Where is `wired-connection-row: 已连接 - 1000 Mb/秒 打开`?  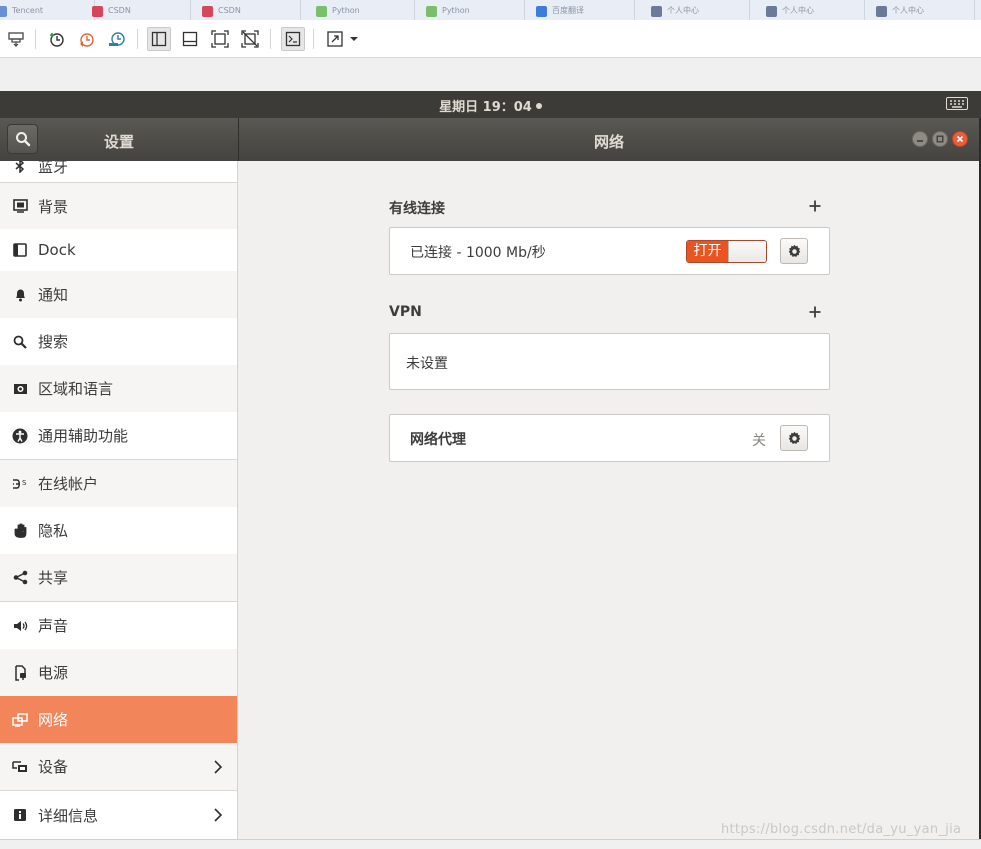 wired-connection-row: 已连接 - 1000 Mb/秒 打开 is located at coordinates (609, 251).